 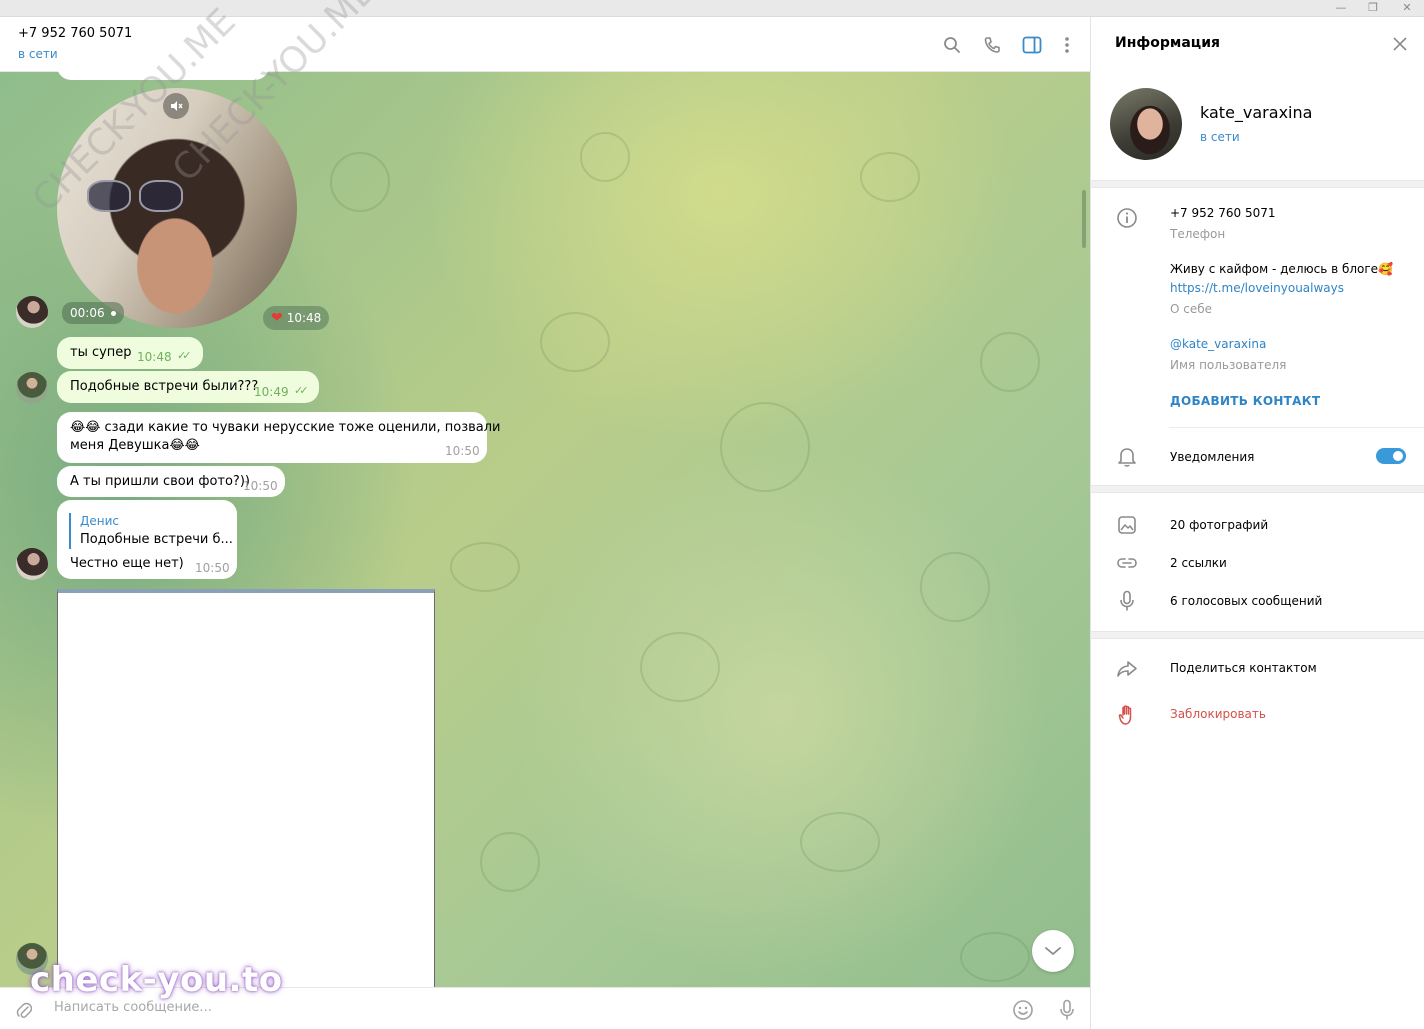 What do you see at coordinates (1023, 1010) in the screenshot?
I see `emoji-icon` at bounding box center [1023, 1010].